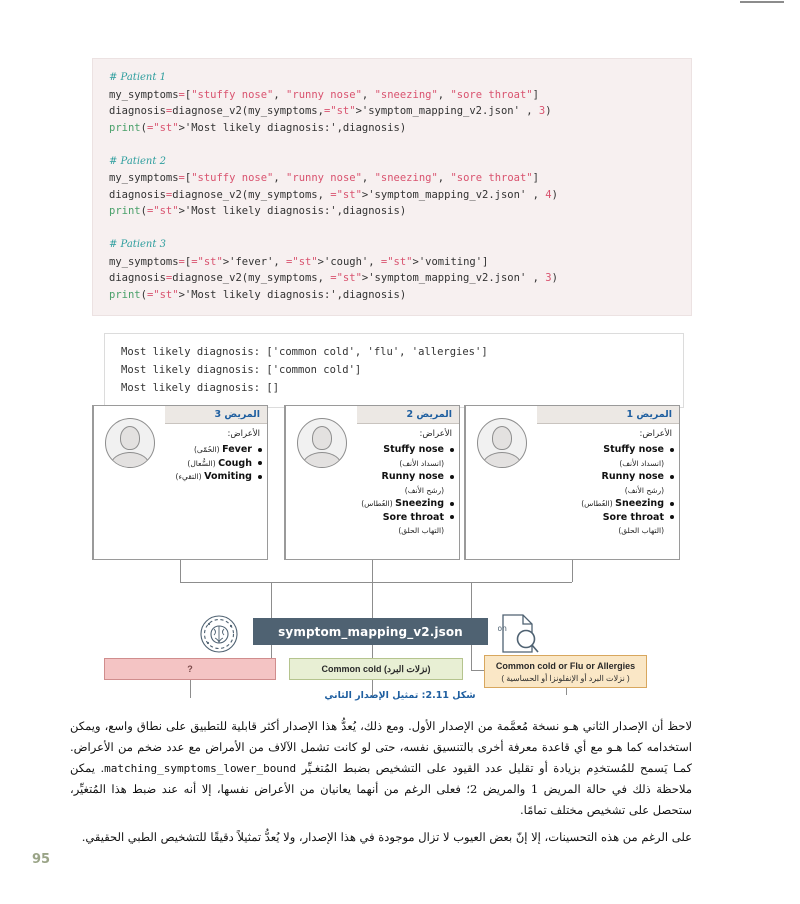 This screenshot has height=904, width=800. I want to click on svg-text: json, so click(502, 628).